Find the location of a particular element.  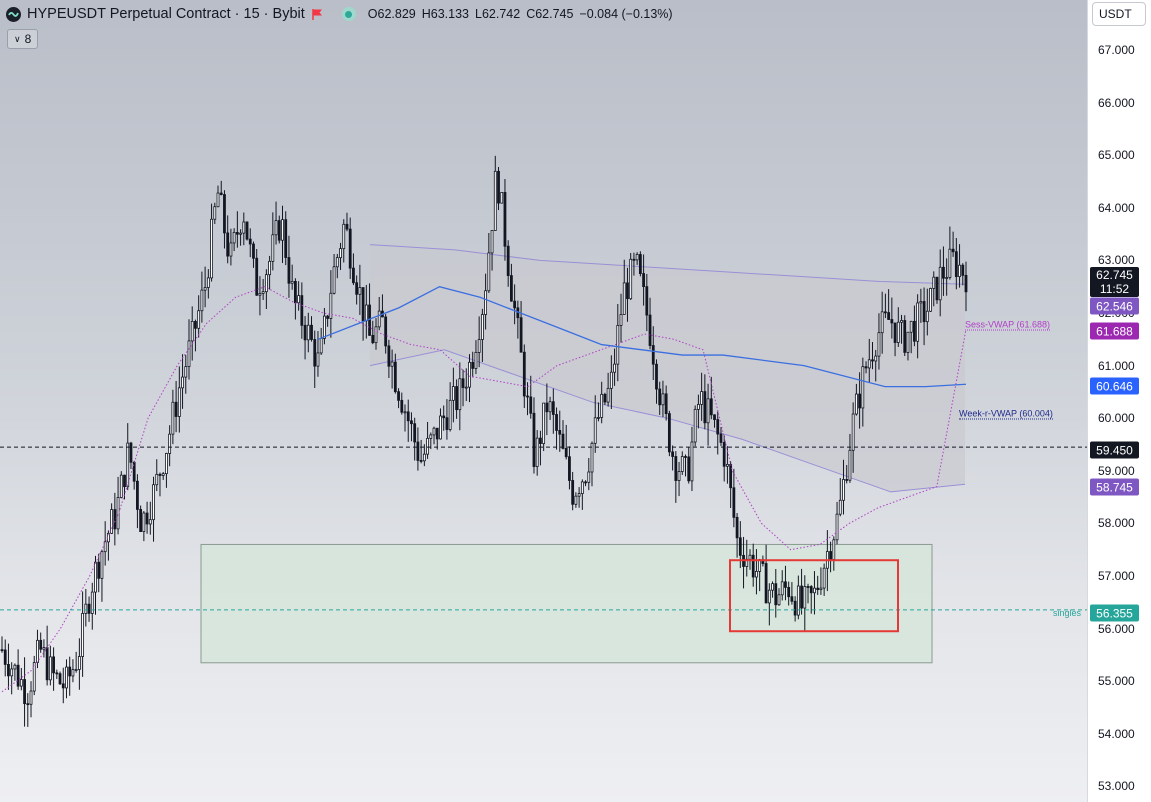

axis-tick-label: 54.000 is located at coordinates (1116, 733).